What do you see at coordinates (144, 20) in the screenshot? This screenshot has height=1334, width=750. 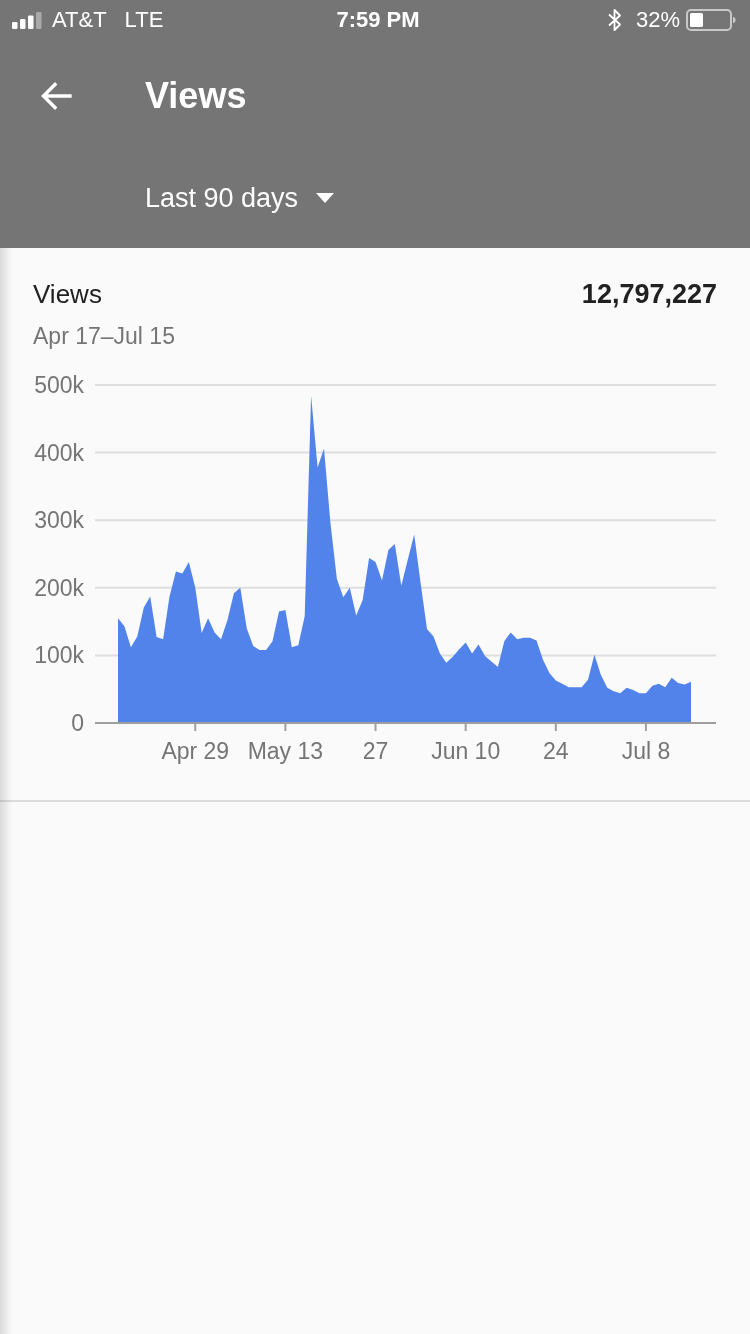 I see `network-type: LTE` at bounding box center [144, 20].